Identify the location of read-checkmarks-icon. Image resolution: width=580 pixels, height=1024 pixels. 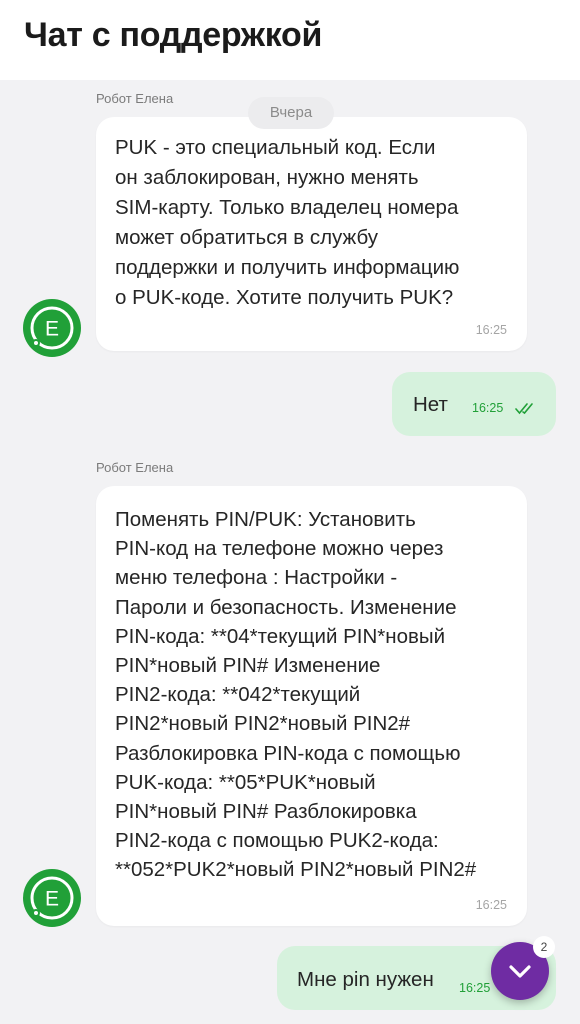
(524, 409).